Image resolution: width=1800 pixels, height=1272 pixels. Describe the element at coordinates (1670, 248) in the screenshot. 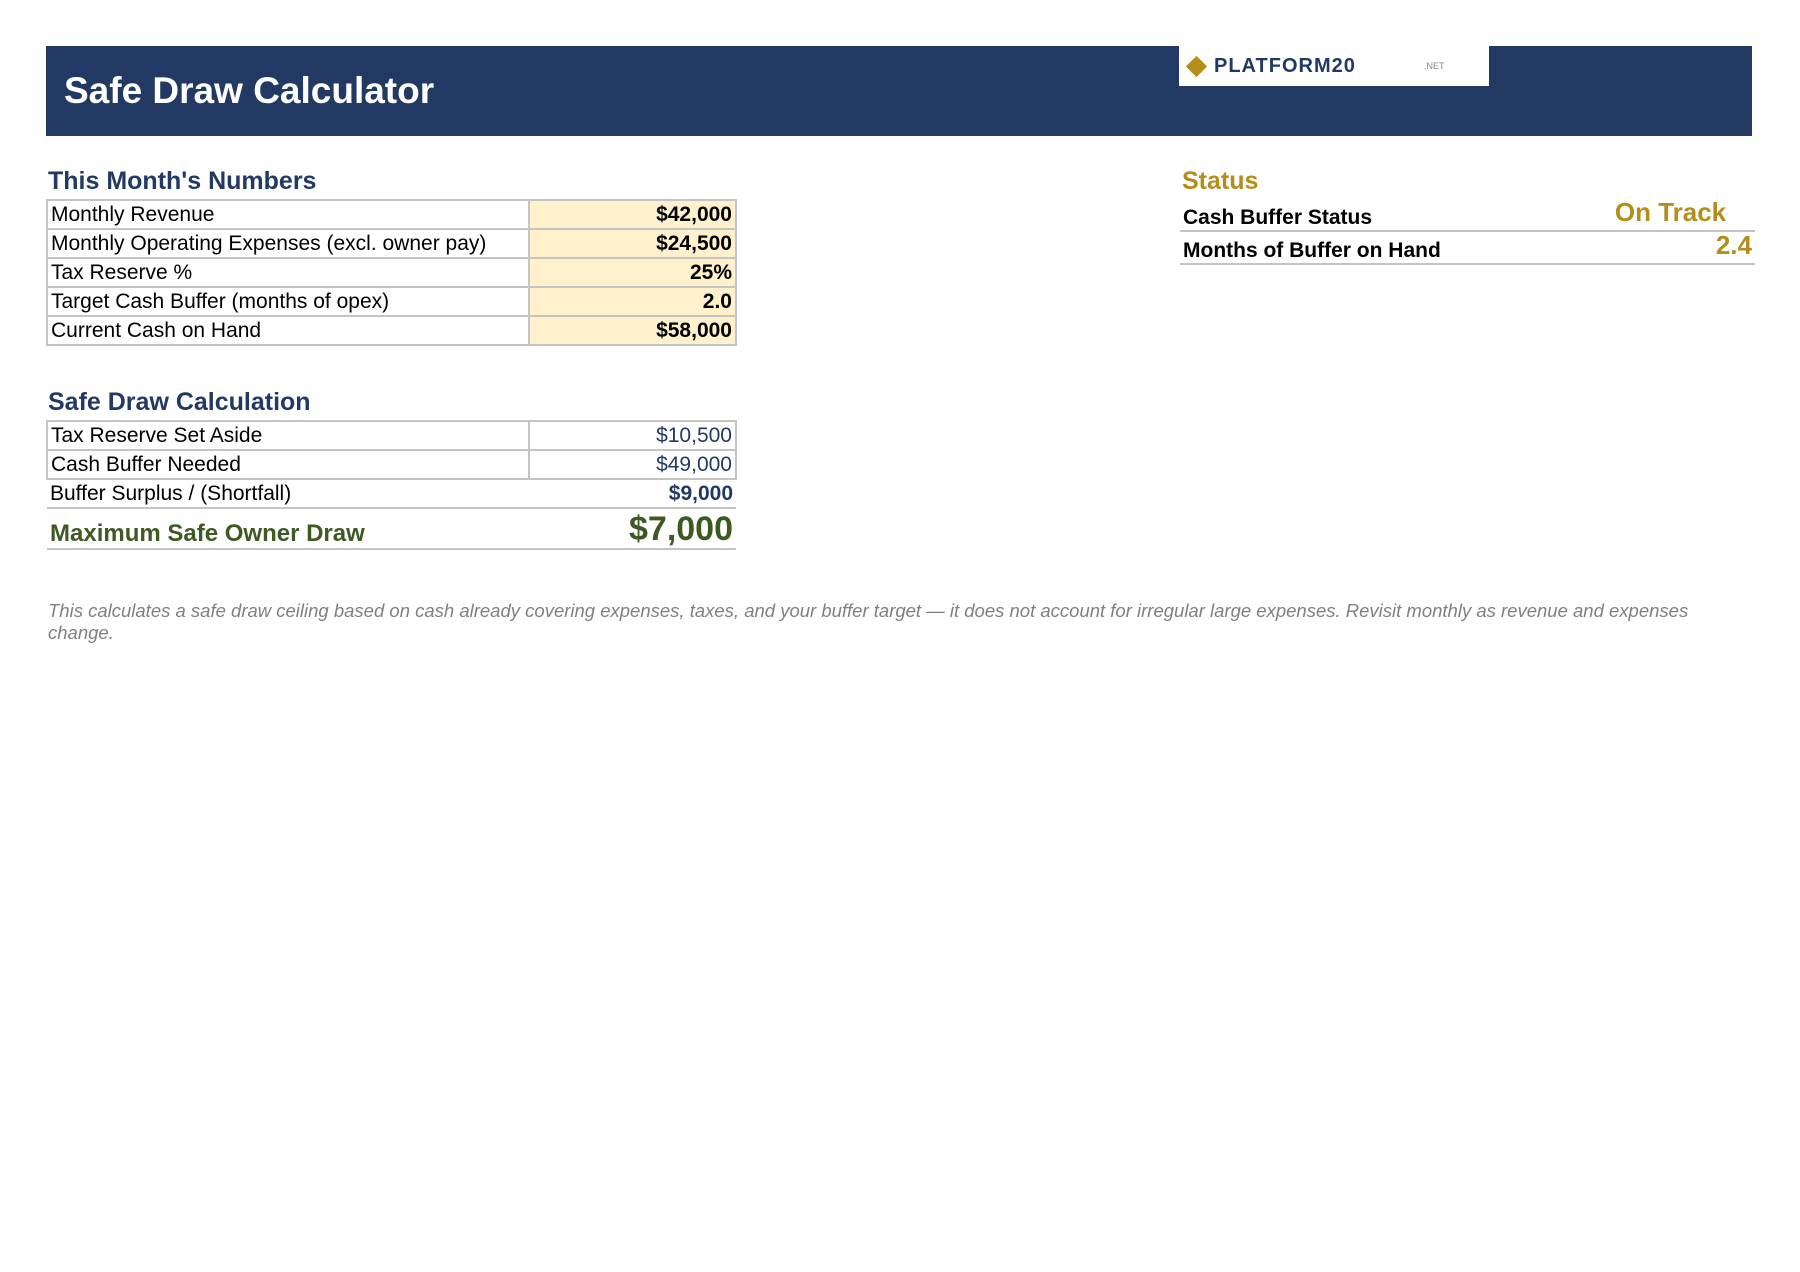

I see `status-cell-months-buffer: 2.4` at that location.